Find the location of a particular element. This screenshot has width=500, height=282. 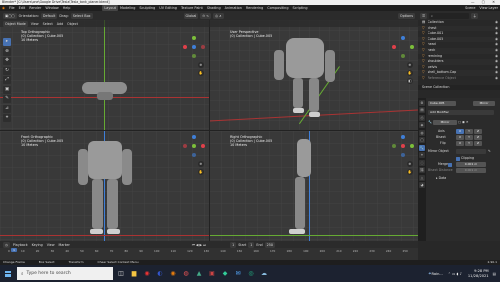

orientation-dropdown: Default is located at coordinates (49, 15).